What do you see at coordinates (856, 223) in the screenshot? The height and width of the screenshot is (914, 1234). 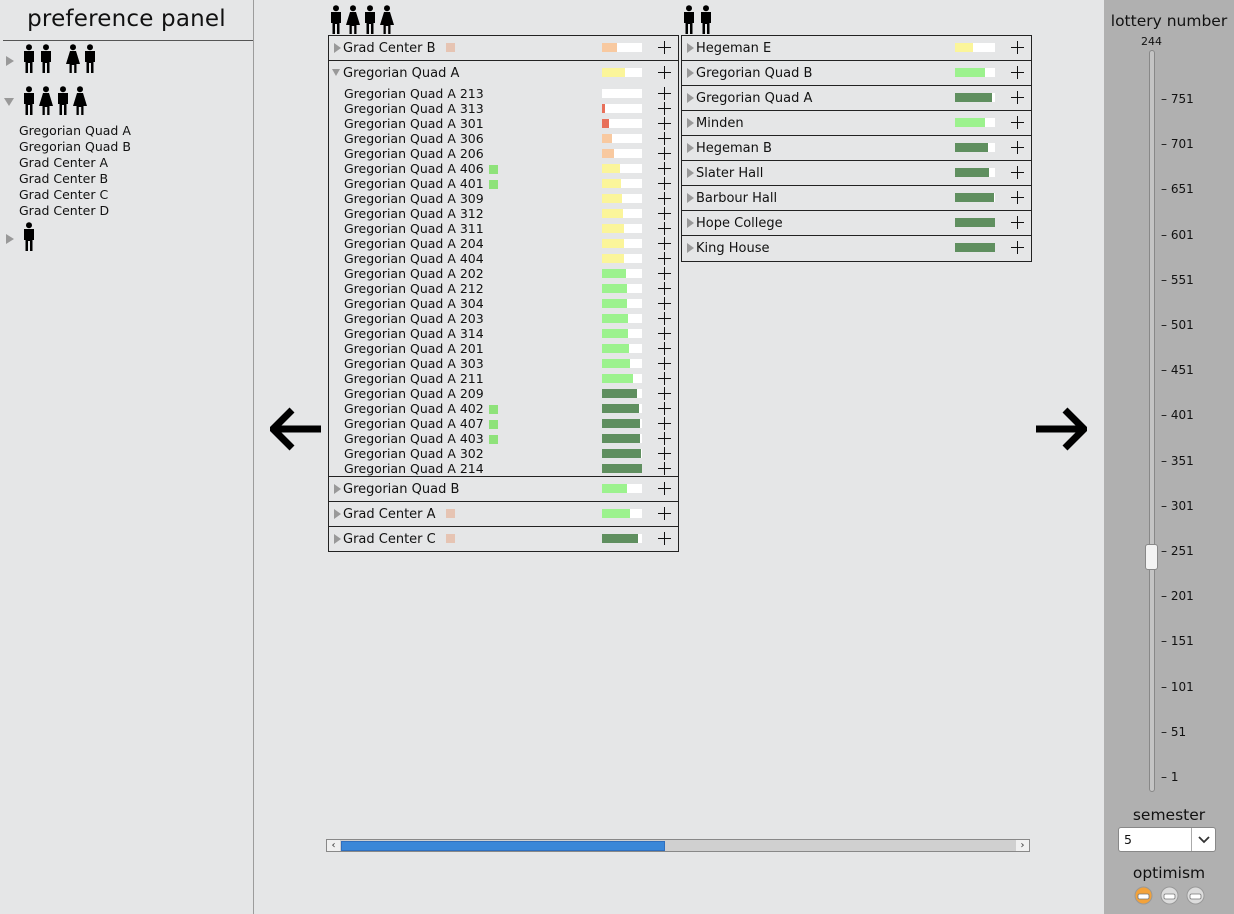 I see `room-row: Hope College` at bounding box center [856, 223].